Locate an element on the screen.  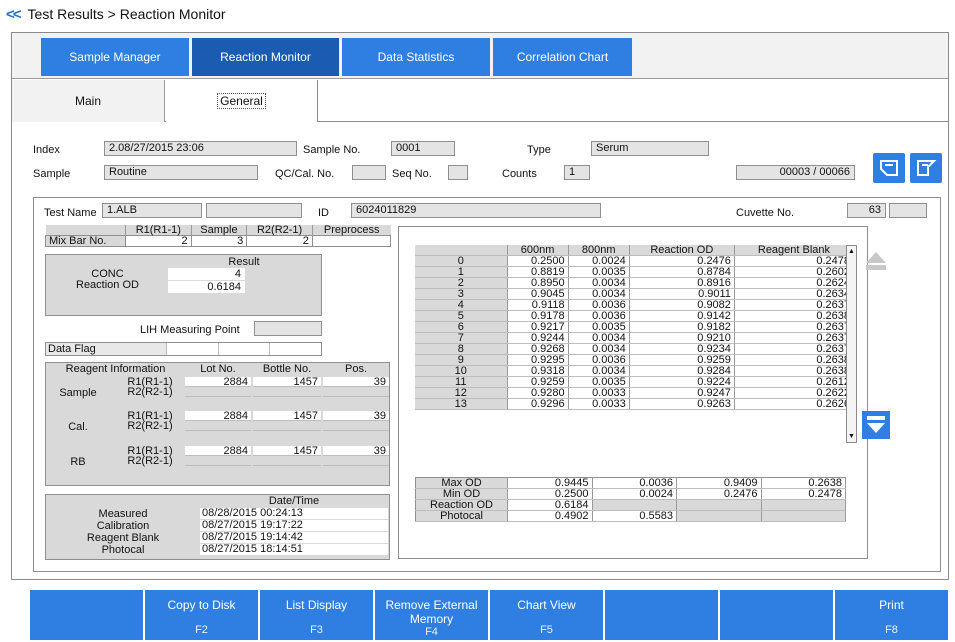
od-cell: 0.2612 is located at coordinates (794, 382).